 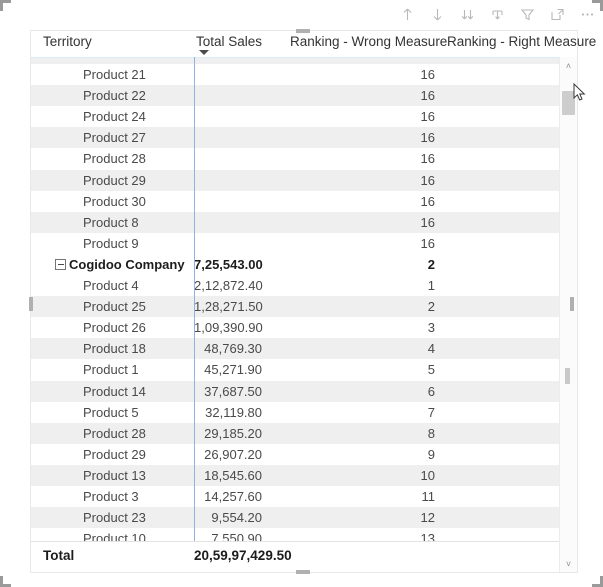 What do you see at coordinates (295, 96) in the screenshot?
I see `table-row: Product 22 16 16` at bounding box center [295, 96].